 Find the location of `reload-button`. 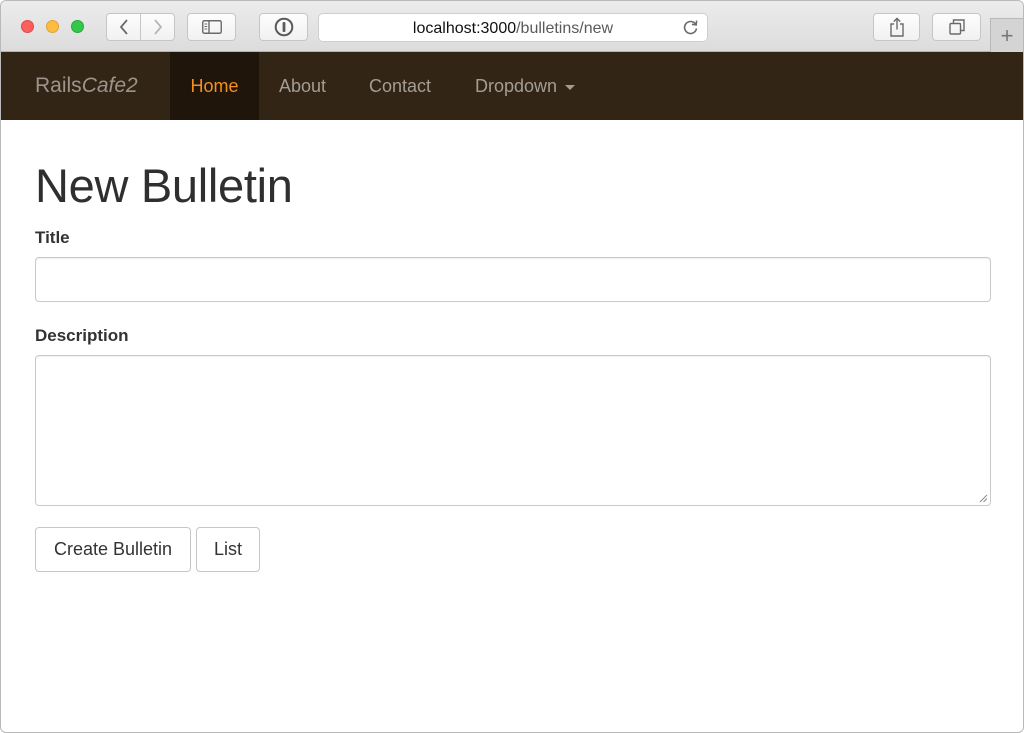

reload-button is located at coordinates (690, 30).